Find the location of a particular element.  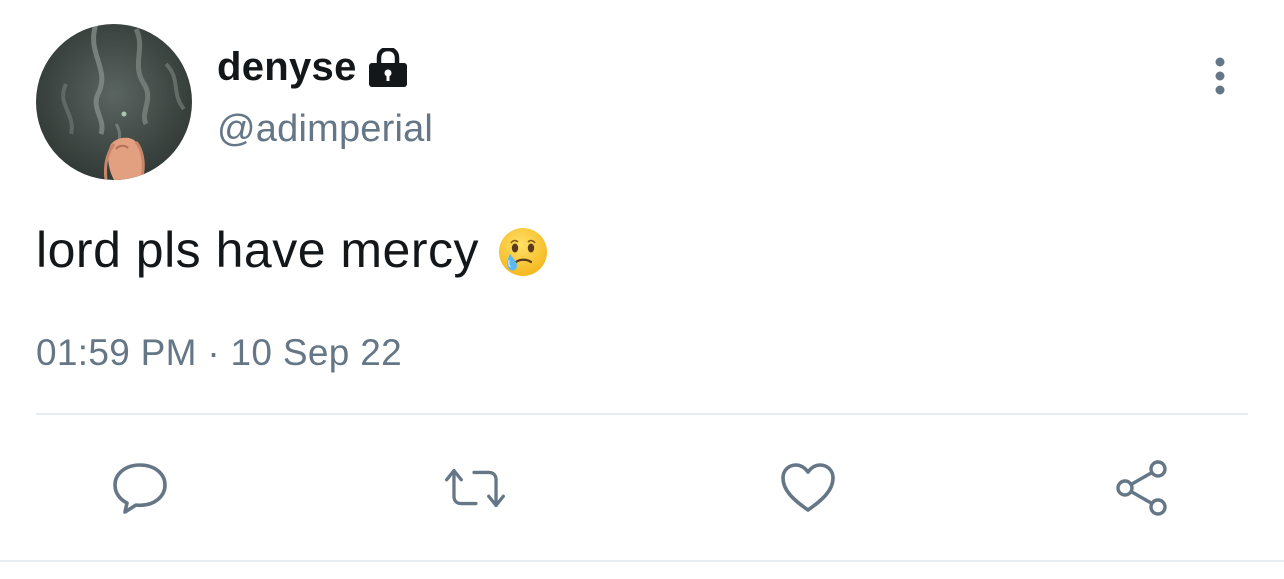

tweet-text-content: lord pls have mercy is located at coordinates (257, 250).